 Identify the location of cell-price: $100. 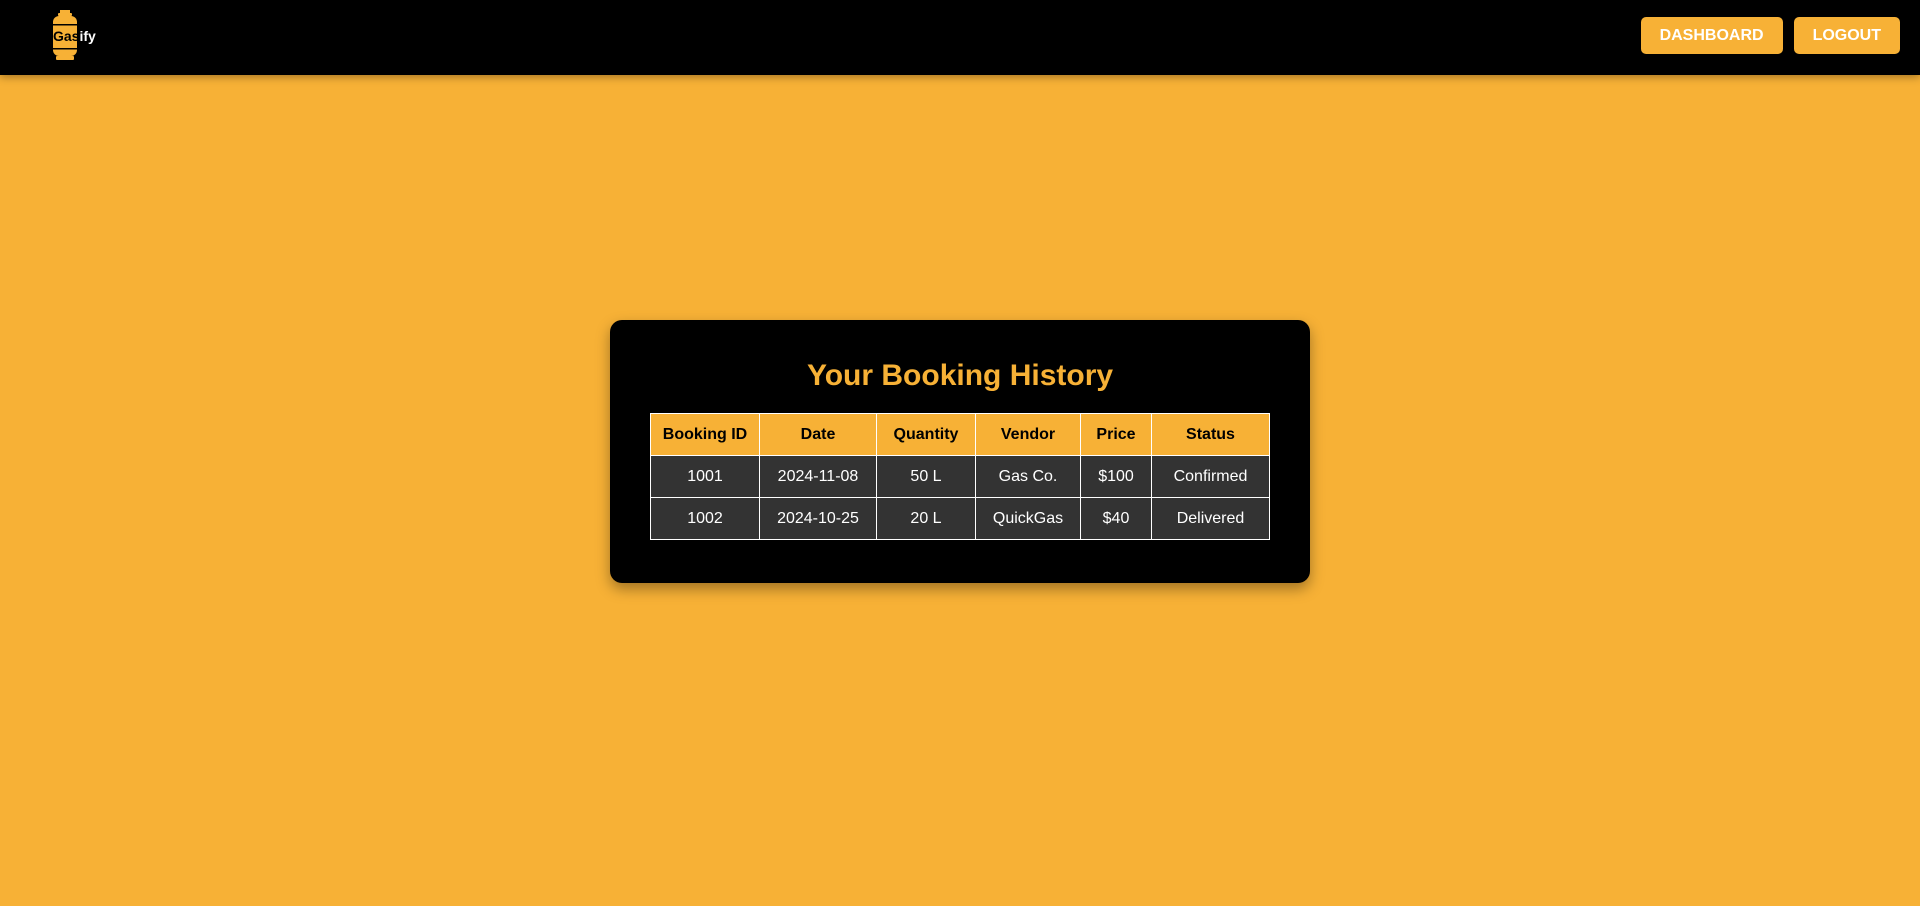
(1116, 476).